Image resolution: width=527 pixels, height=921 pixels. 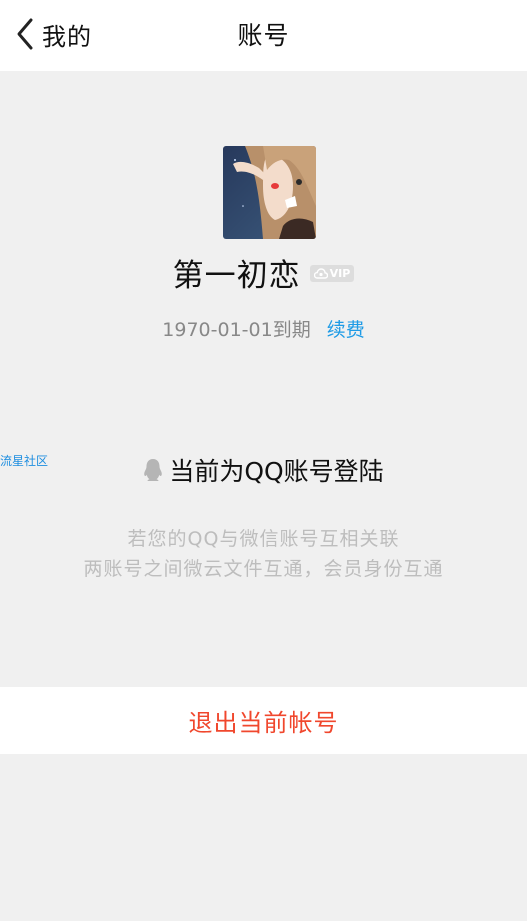 What do you see at coordinates (346, 328) in the screenshot?
I see `renew-link: 续费` at bounding box center [346, 328].